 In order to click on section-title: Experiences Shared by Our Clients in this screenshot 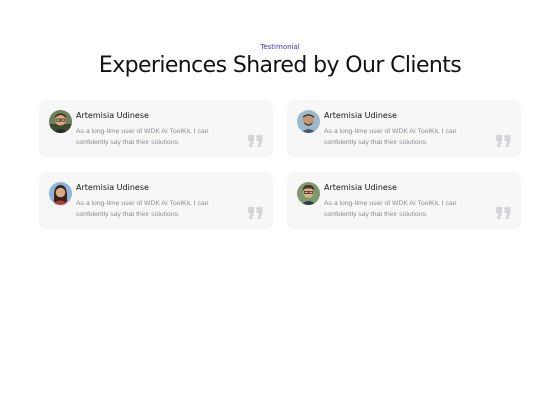, I will do `click(280, 65)`.